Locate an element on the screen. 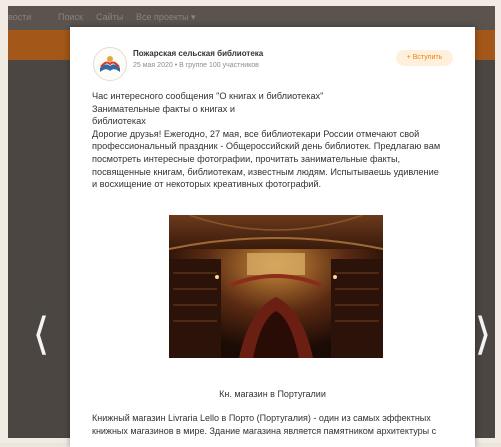  join-button: + Вступить is located at coordinates (424, 58).